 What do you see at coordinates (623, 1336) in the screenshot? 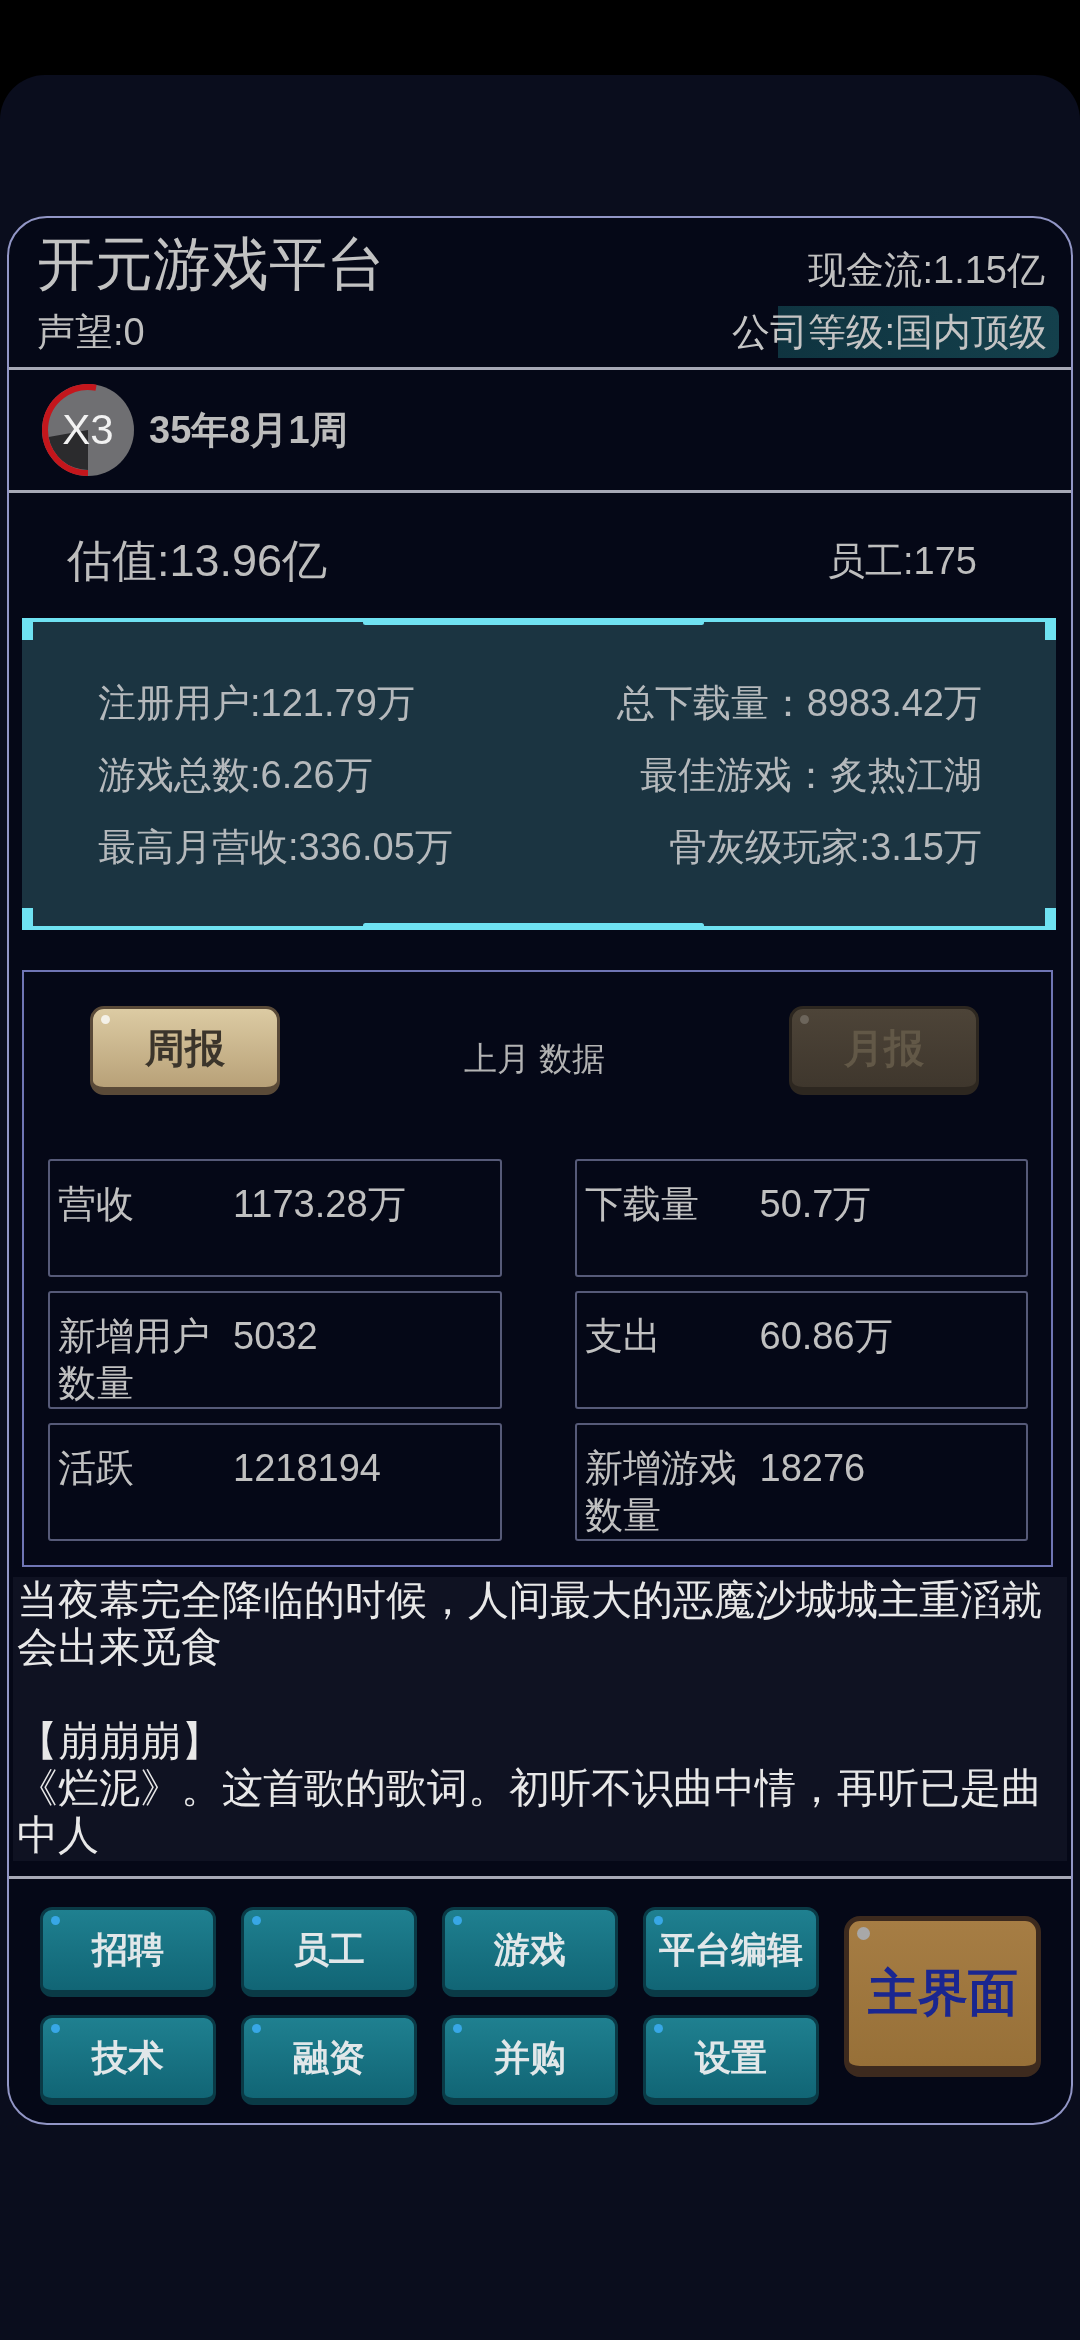
I see `stat-label: 支出` at bounding box center [623, 1336].